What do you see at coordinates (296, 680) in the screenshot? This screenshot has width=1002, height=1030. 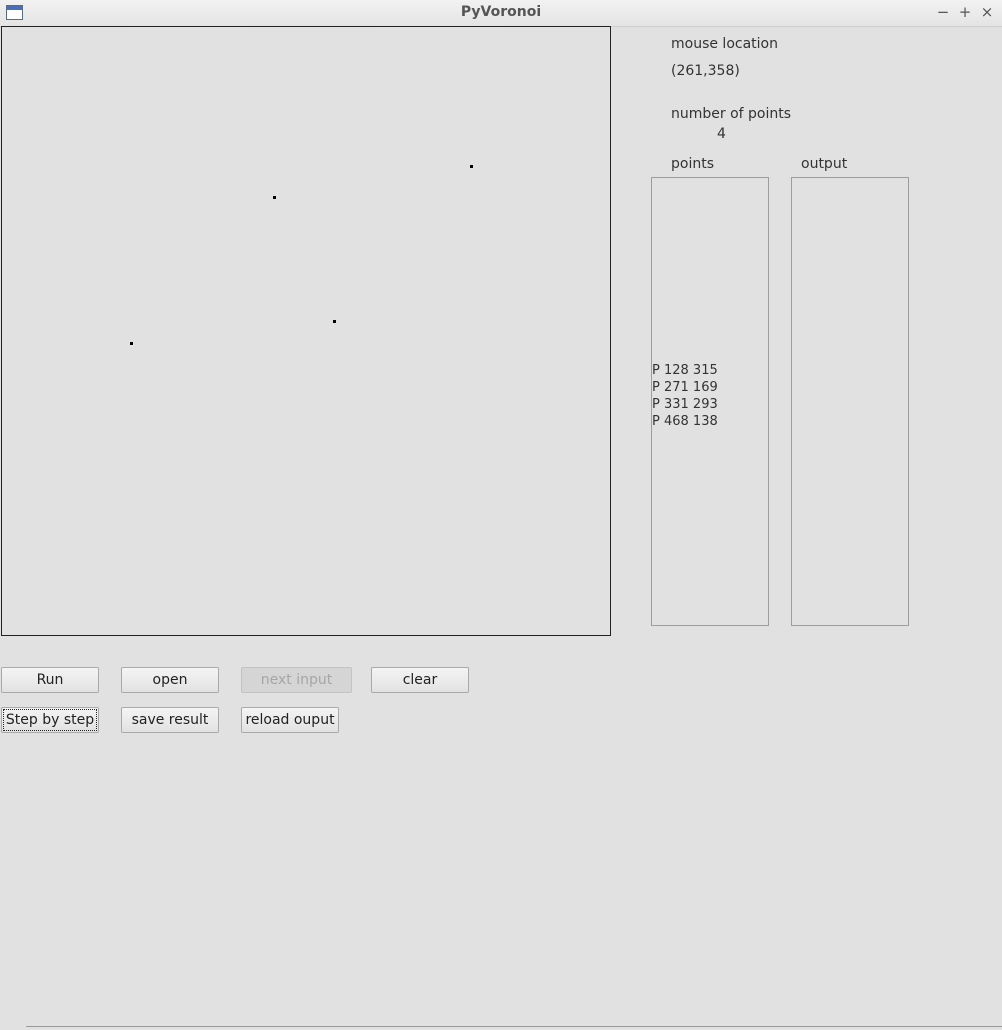 I see `next-input-button: next input` at bounding box center [296, 680].